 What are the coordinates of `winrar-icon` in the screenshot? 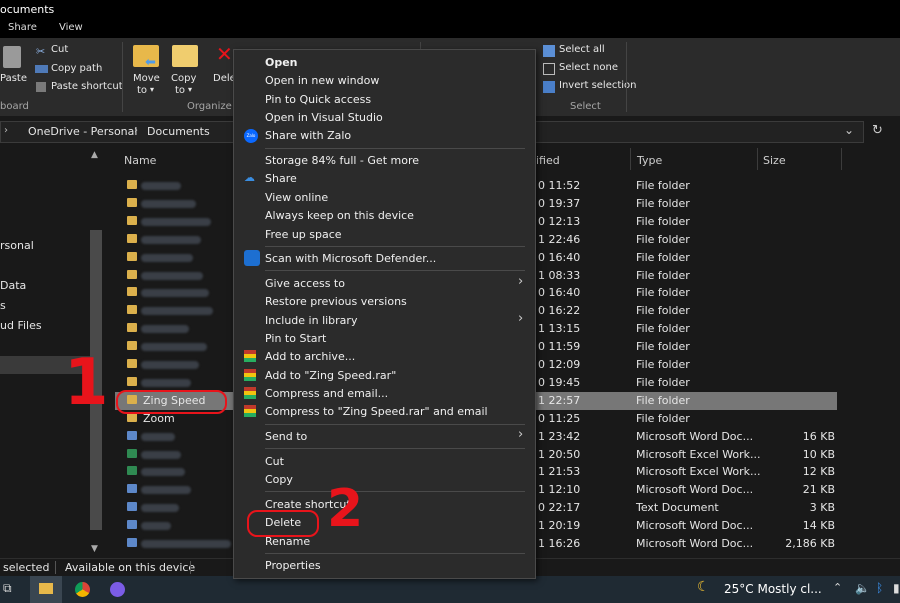 It's located at (250, 356).